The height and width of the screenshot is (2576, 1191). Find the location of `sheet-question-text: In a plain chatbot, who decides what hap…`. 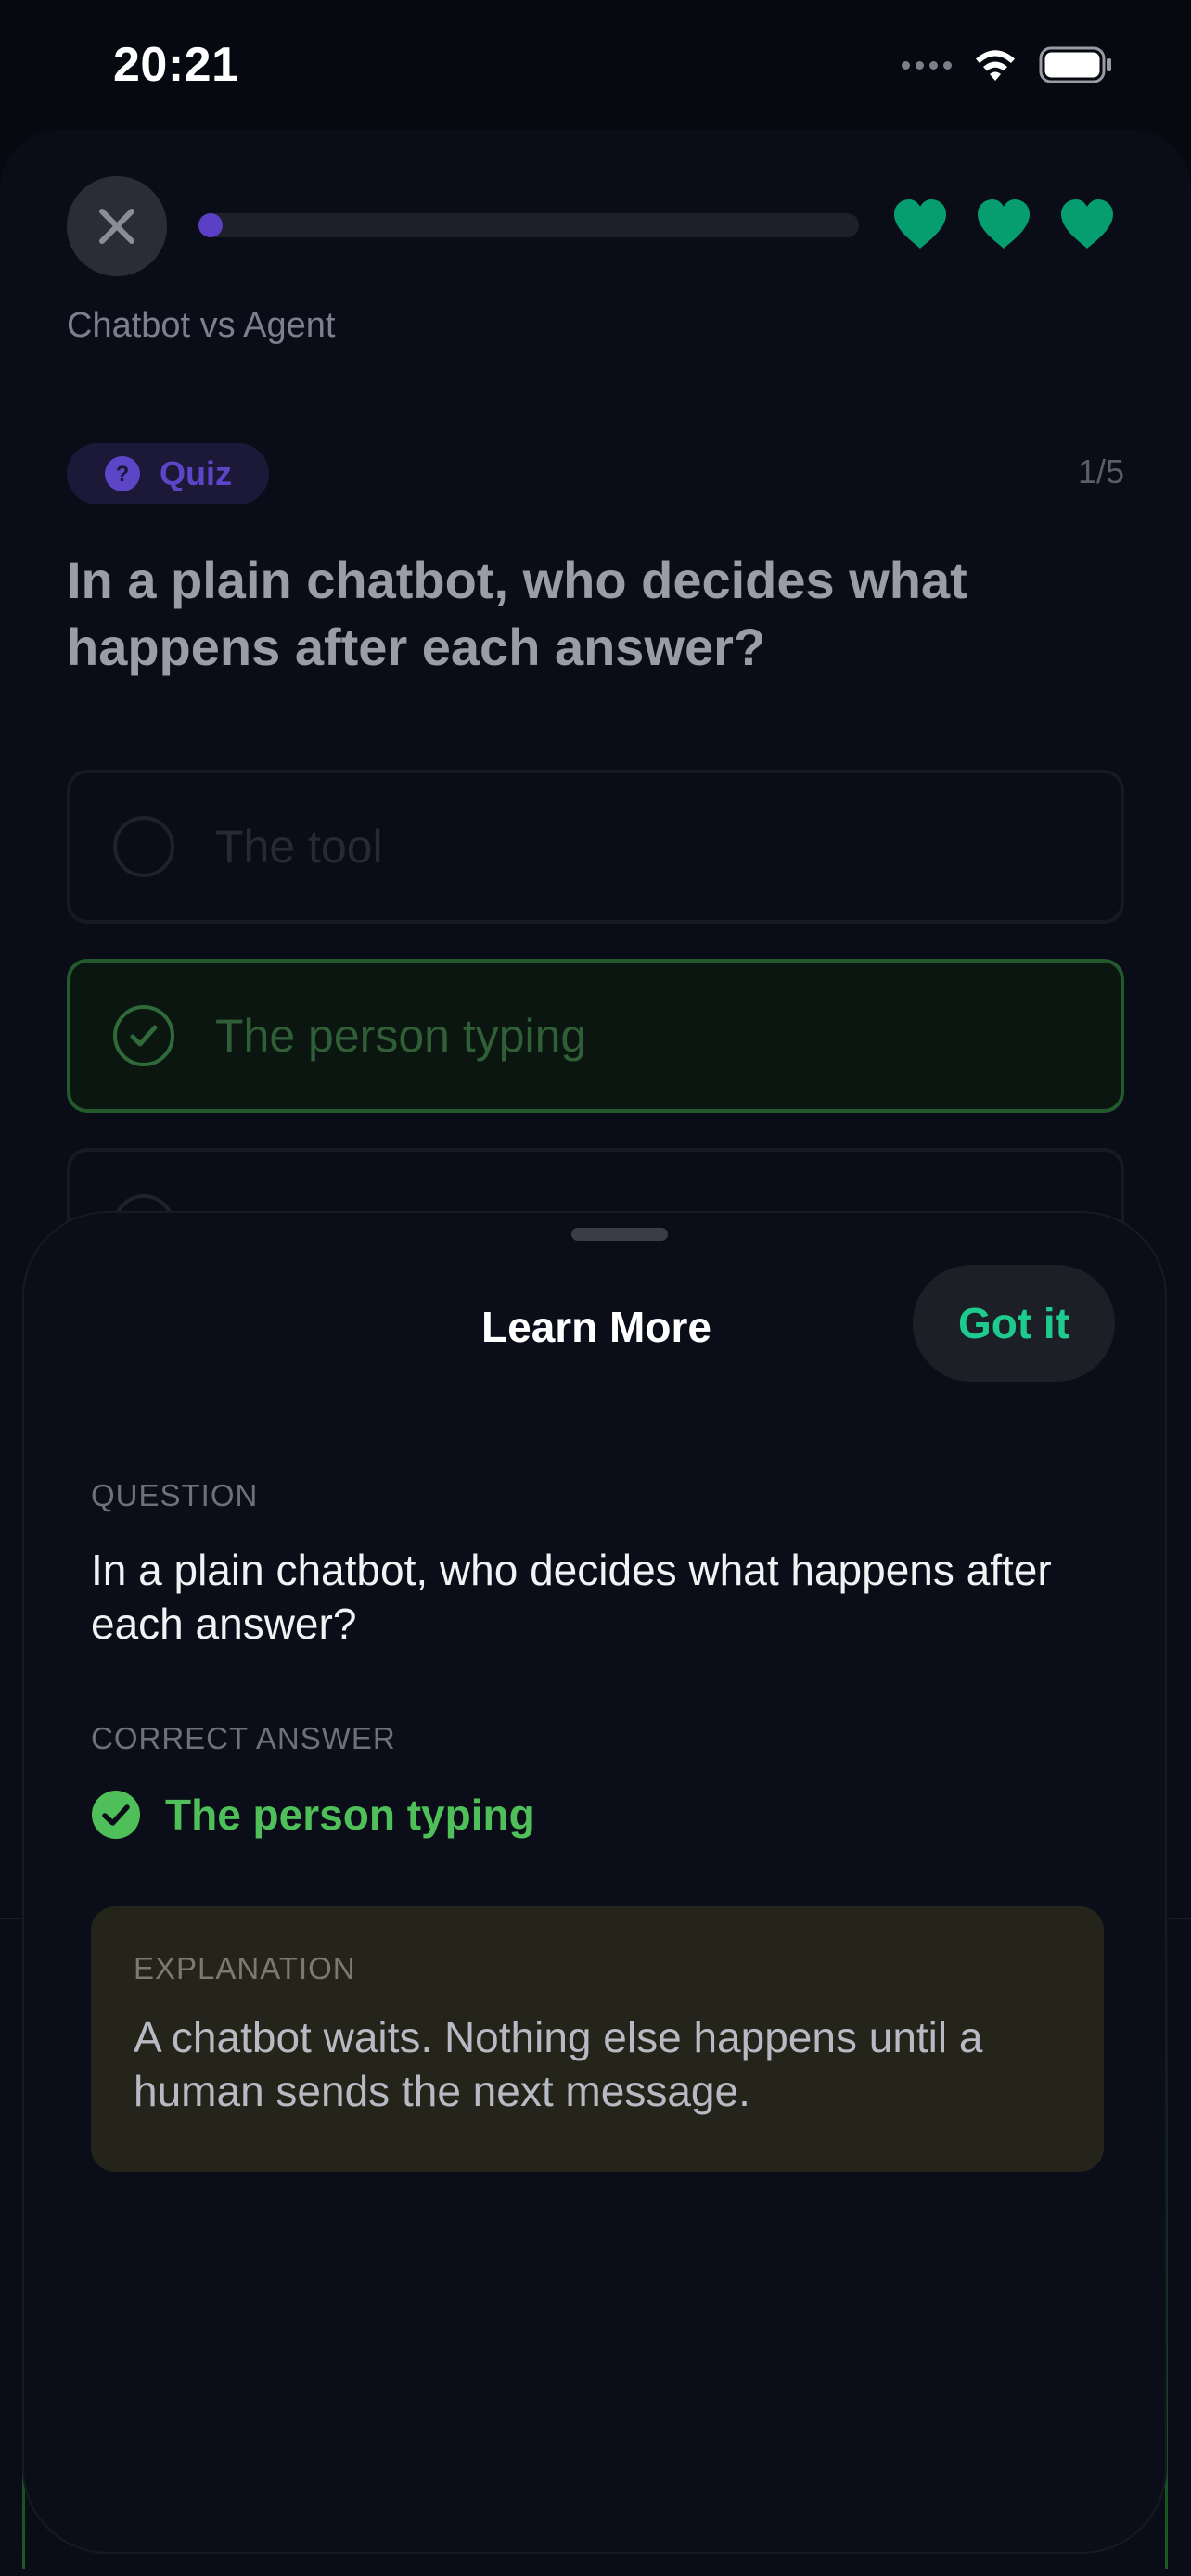

sheet-question-text: In a plain chatbot, who decides what hap… is located at coordinates (571, 1597).